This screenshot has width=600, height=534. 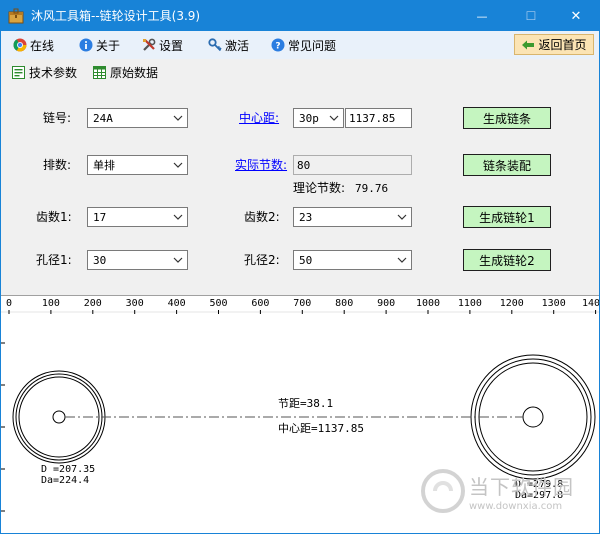 I want to click on tech-params-label: 技术参数, so click(x=53, y=72).